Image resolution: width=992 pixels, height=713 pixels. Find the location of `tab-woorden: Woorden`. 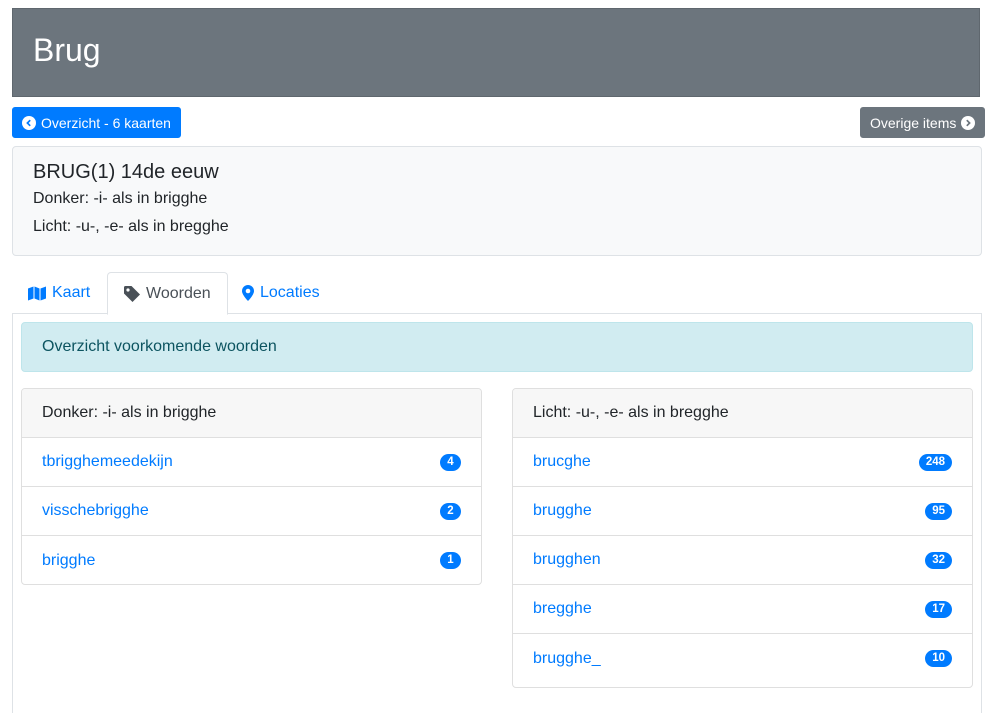

tab-woorden: Woorden is located at coordinates (167, 293).